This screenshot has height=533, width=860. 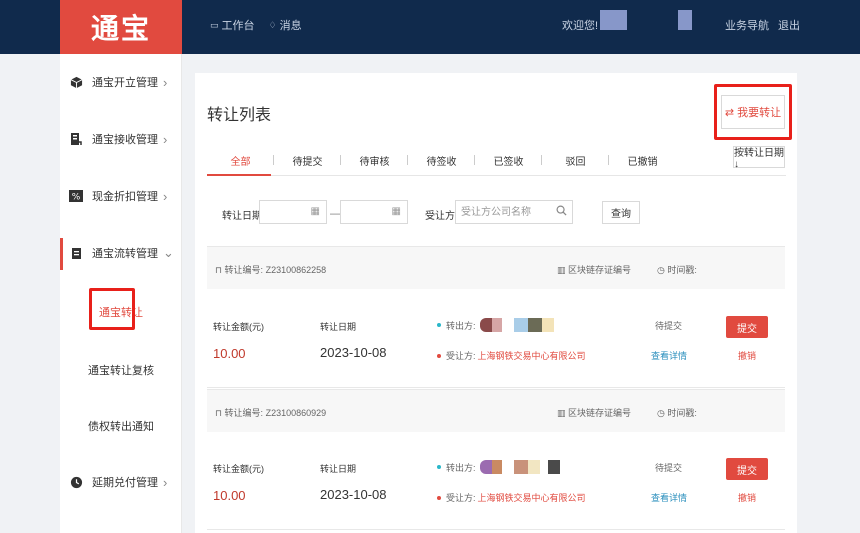 What do you see at coordinates (374, 212) in the screenshot?
I see `end-date-input: ▦` at bounding box center [374, 212].